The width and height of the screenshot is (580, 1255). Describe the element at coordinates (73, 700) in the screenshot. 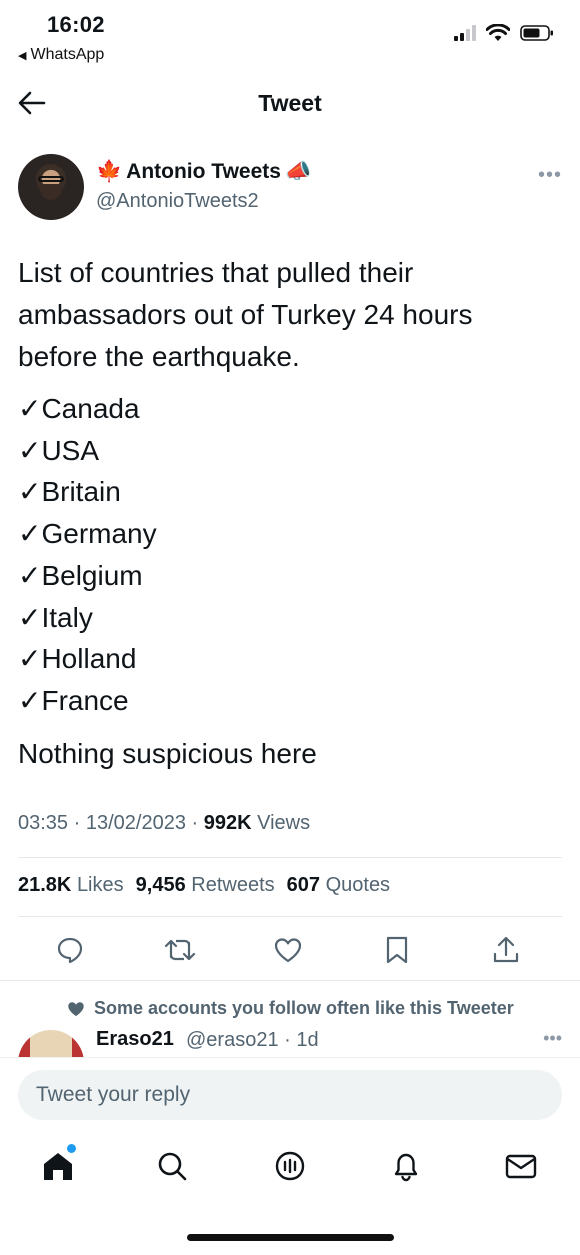

I see `country-item: ✓France` at that location.